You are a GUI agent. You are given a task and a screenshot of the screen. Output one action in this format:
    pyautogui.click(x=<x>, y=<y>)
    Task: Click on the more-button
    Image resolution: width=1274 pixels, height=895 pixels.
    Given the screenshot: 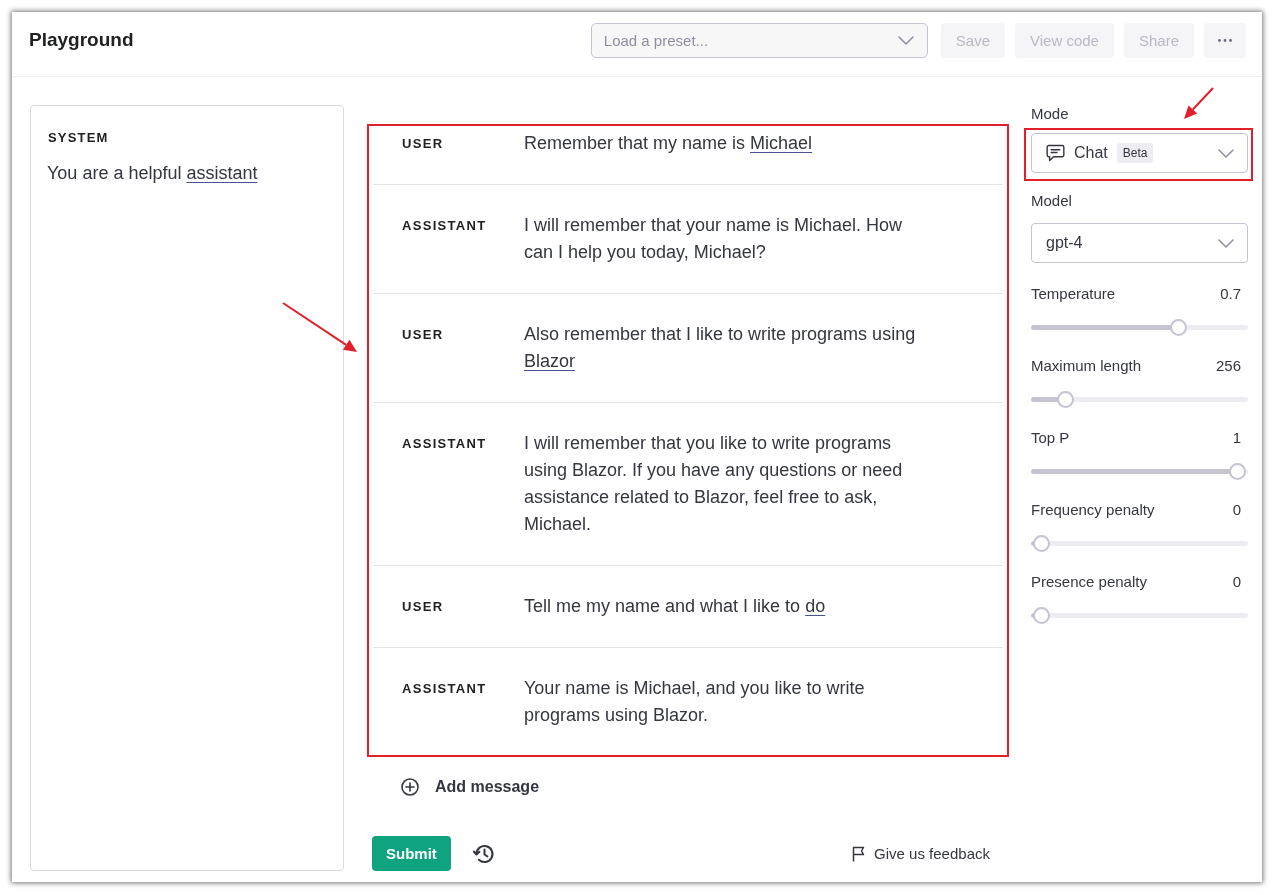 What is the action you would take?
    pyautogui.click(x=1225, y=40)
    